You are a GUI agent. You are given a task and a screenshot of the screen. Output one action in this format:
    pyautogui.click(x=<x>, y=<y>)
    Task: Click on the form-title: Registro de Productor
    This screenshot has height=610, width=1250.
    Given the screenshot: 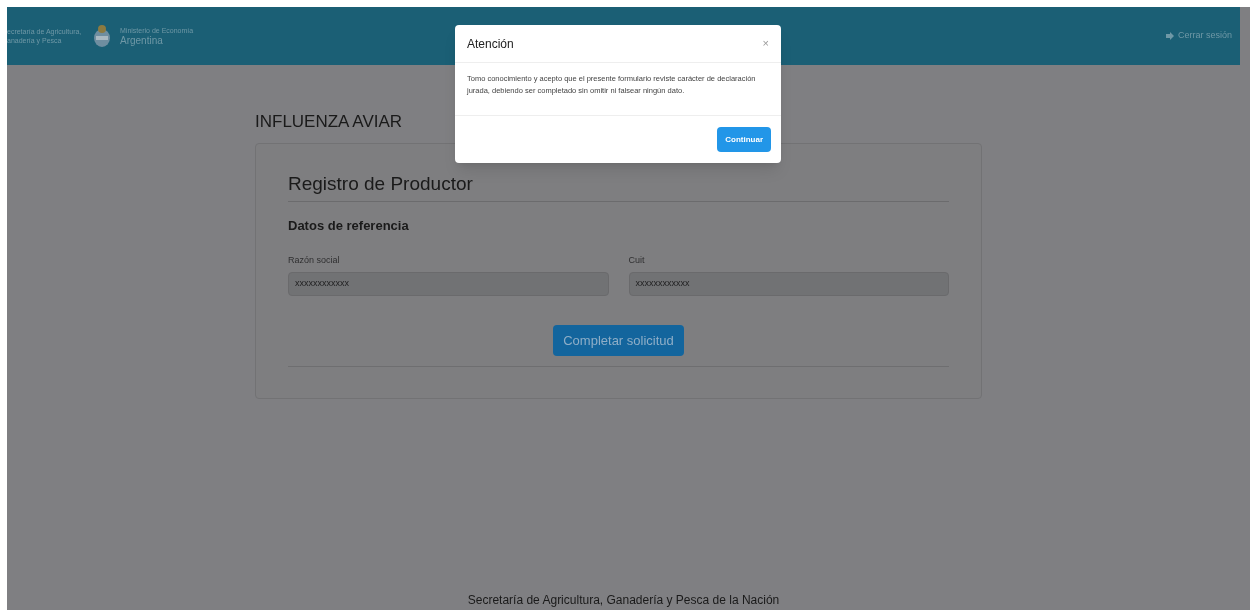 What is the action you would take?
    pyautogui.click(x=618, y=185)
    